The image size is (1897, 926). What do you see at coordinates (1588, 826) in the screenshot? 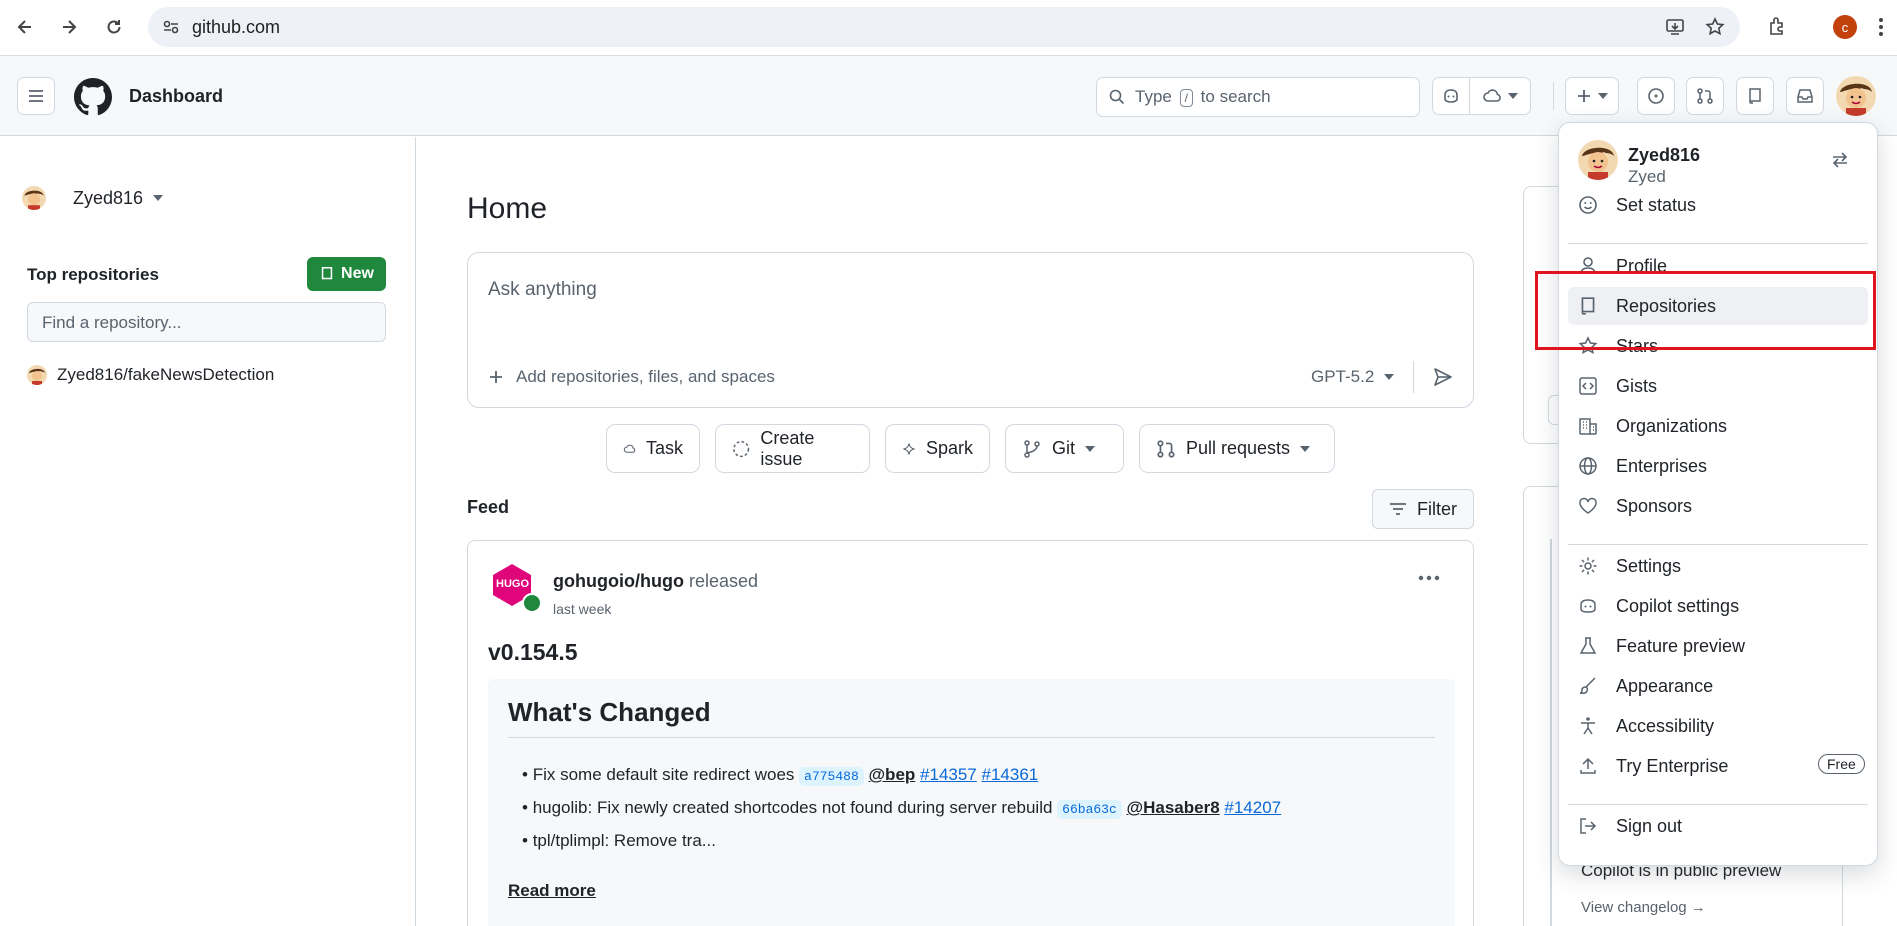
I see `sign-out-icon` at bounding box center [1588, 826].